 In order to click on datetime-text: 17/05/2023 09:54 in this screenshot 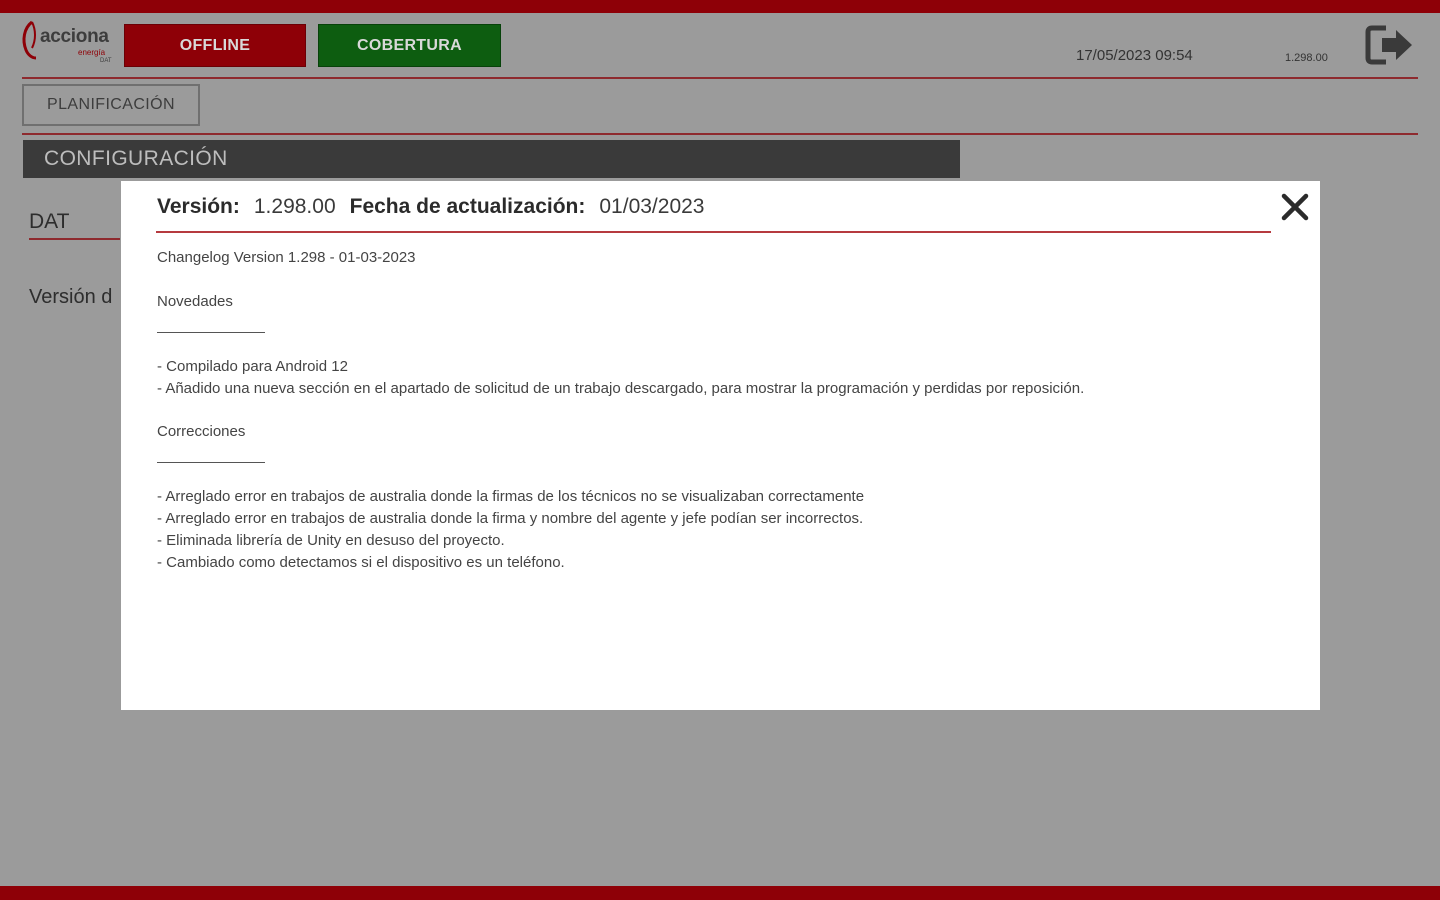, I will do `click(1134, 55)`.